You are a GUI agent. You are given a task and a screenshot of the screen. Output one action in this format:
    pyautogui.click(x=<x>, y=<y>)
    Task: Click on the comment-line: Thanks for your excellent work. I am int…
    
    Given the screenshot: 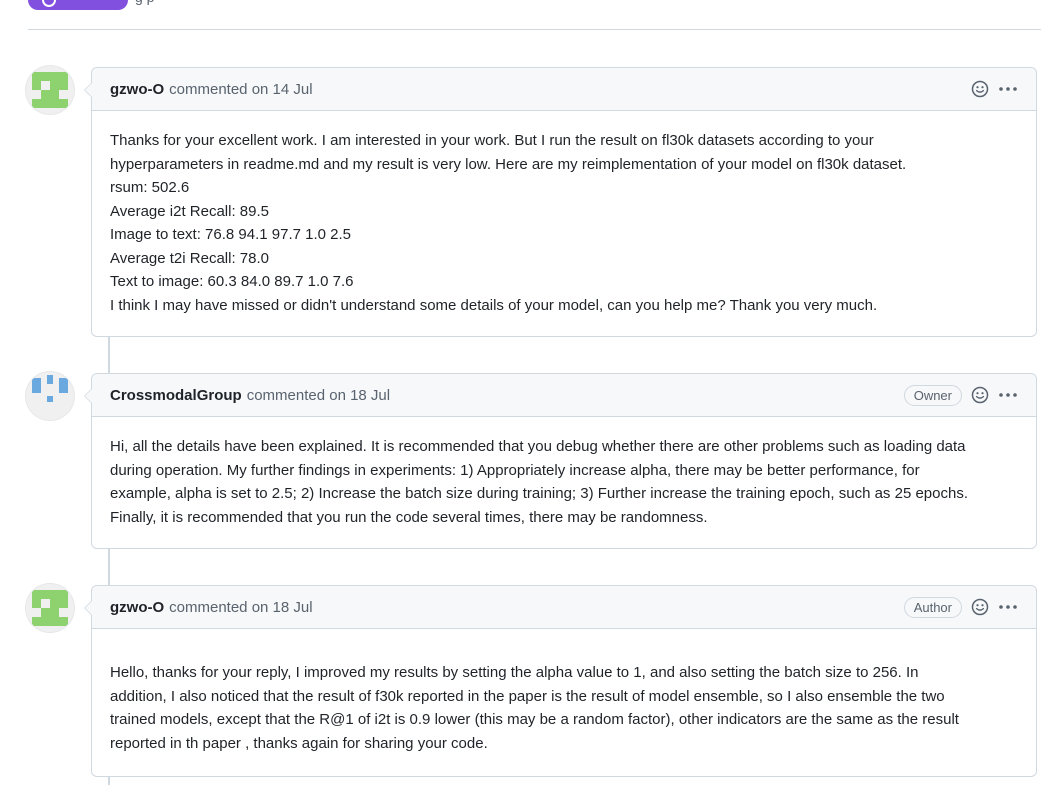 What is the action you would take?
    pyautogui.click(x=492, y=140)
    